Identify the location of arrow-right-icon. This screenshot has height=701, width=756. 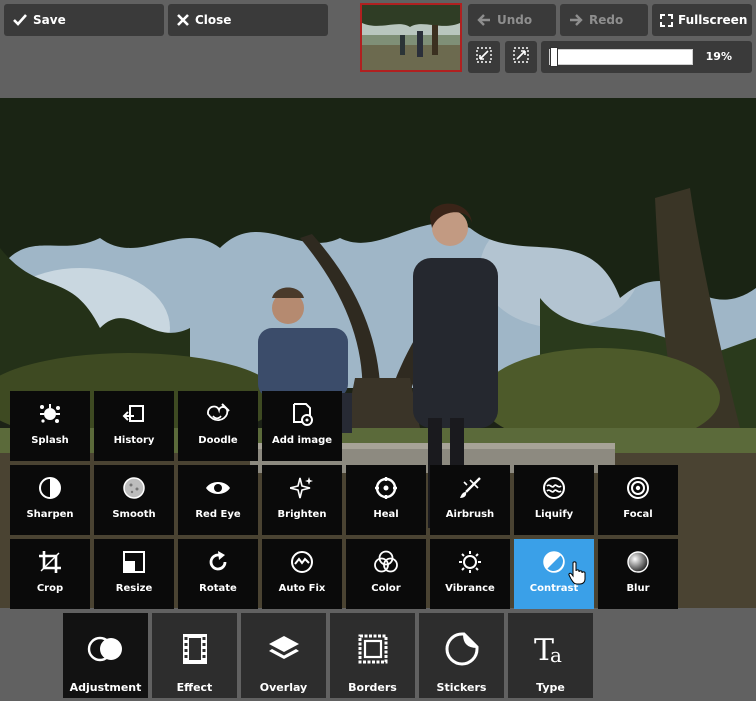
(576, 20).